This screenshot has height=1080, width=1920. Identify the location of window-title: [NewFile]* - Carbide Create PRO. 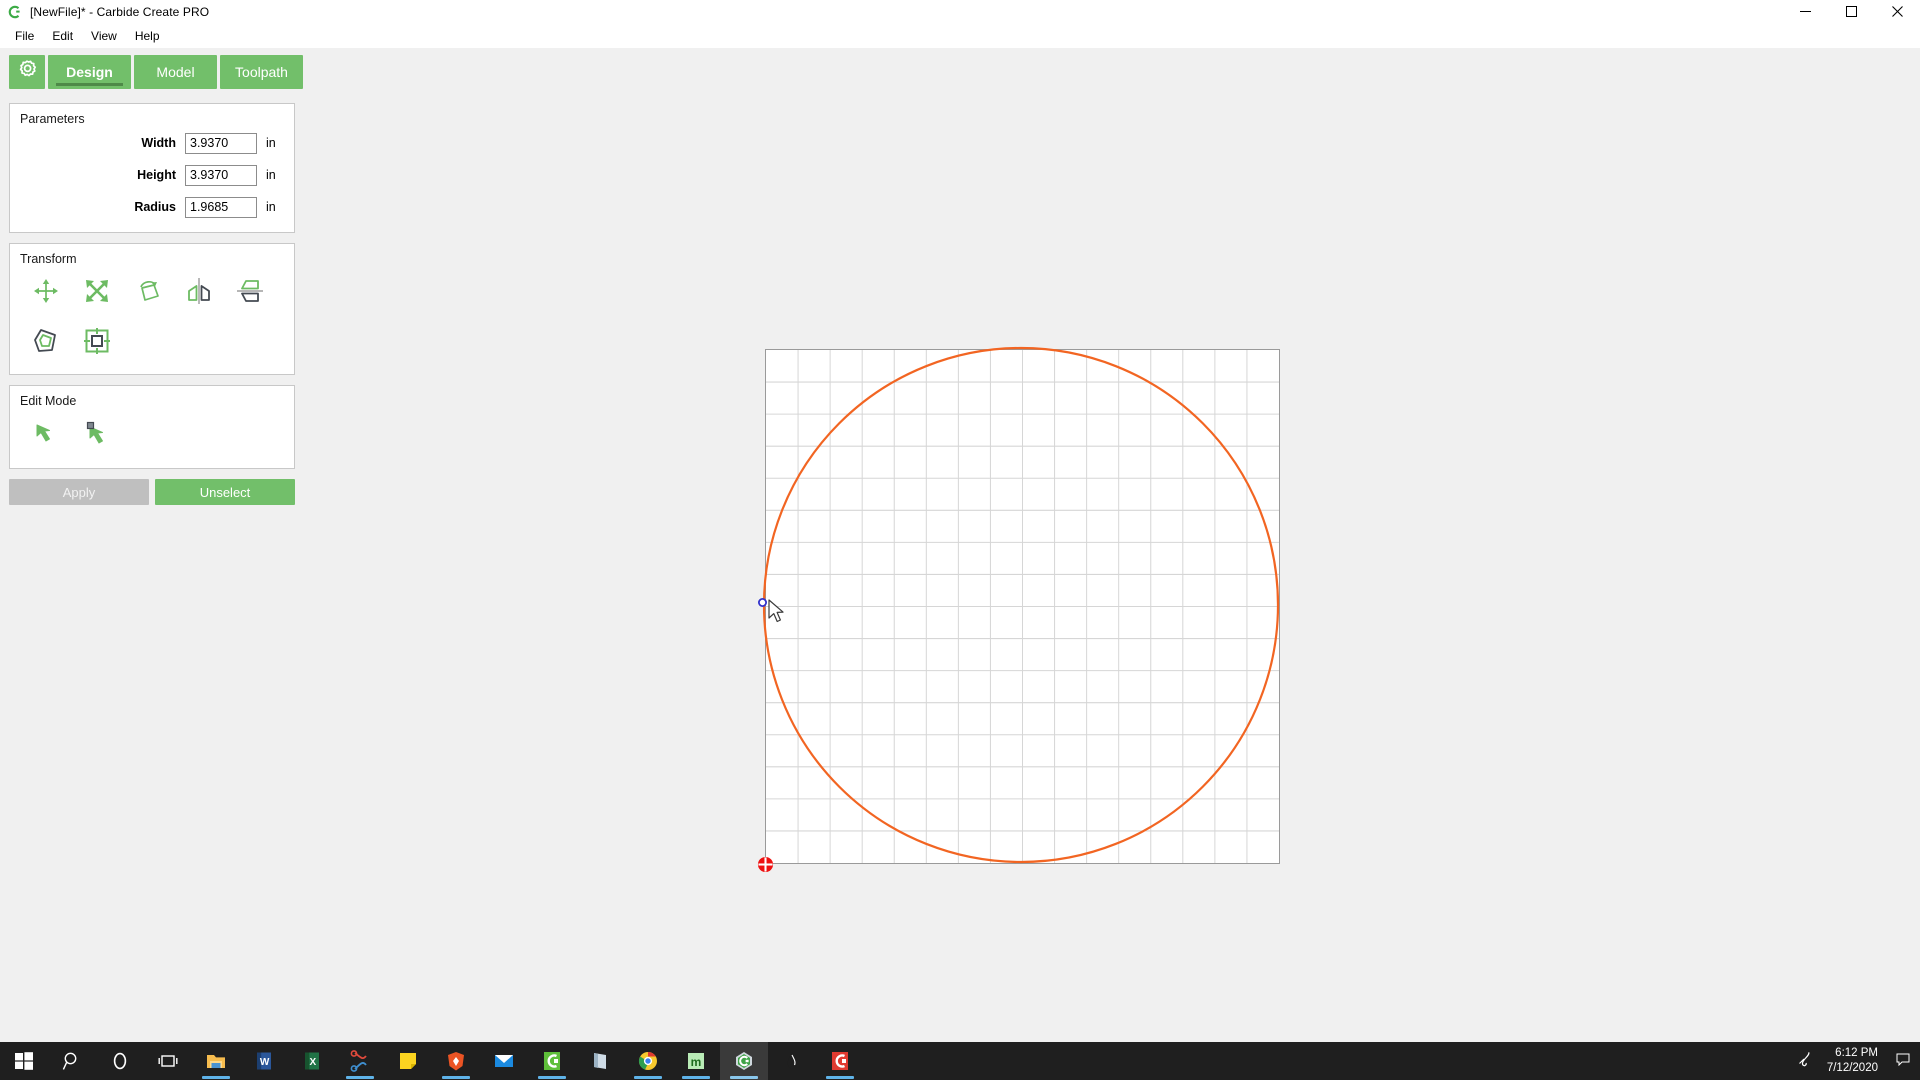
(120, 11).